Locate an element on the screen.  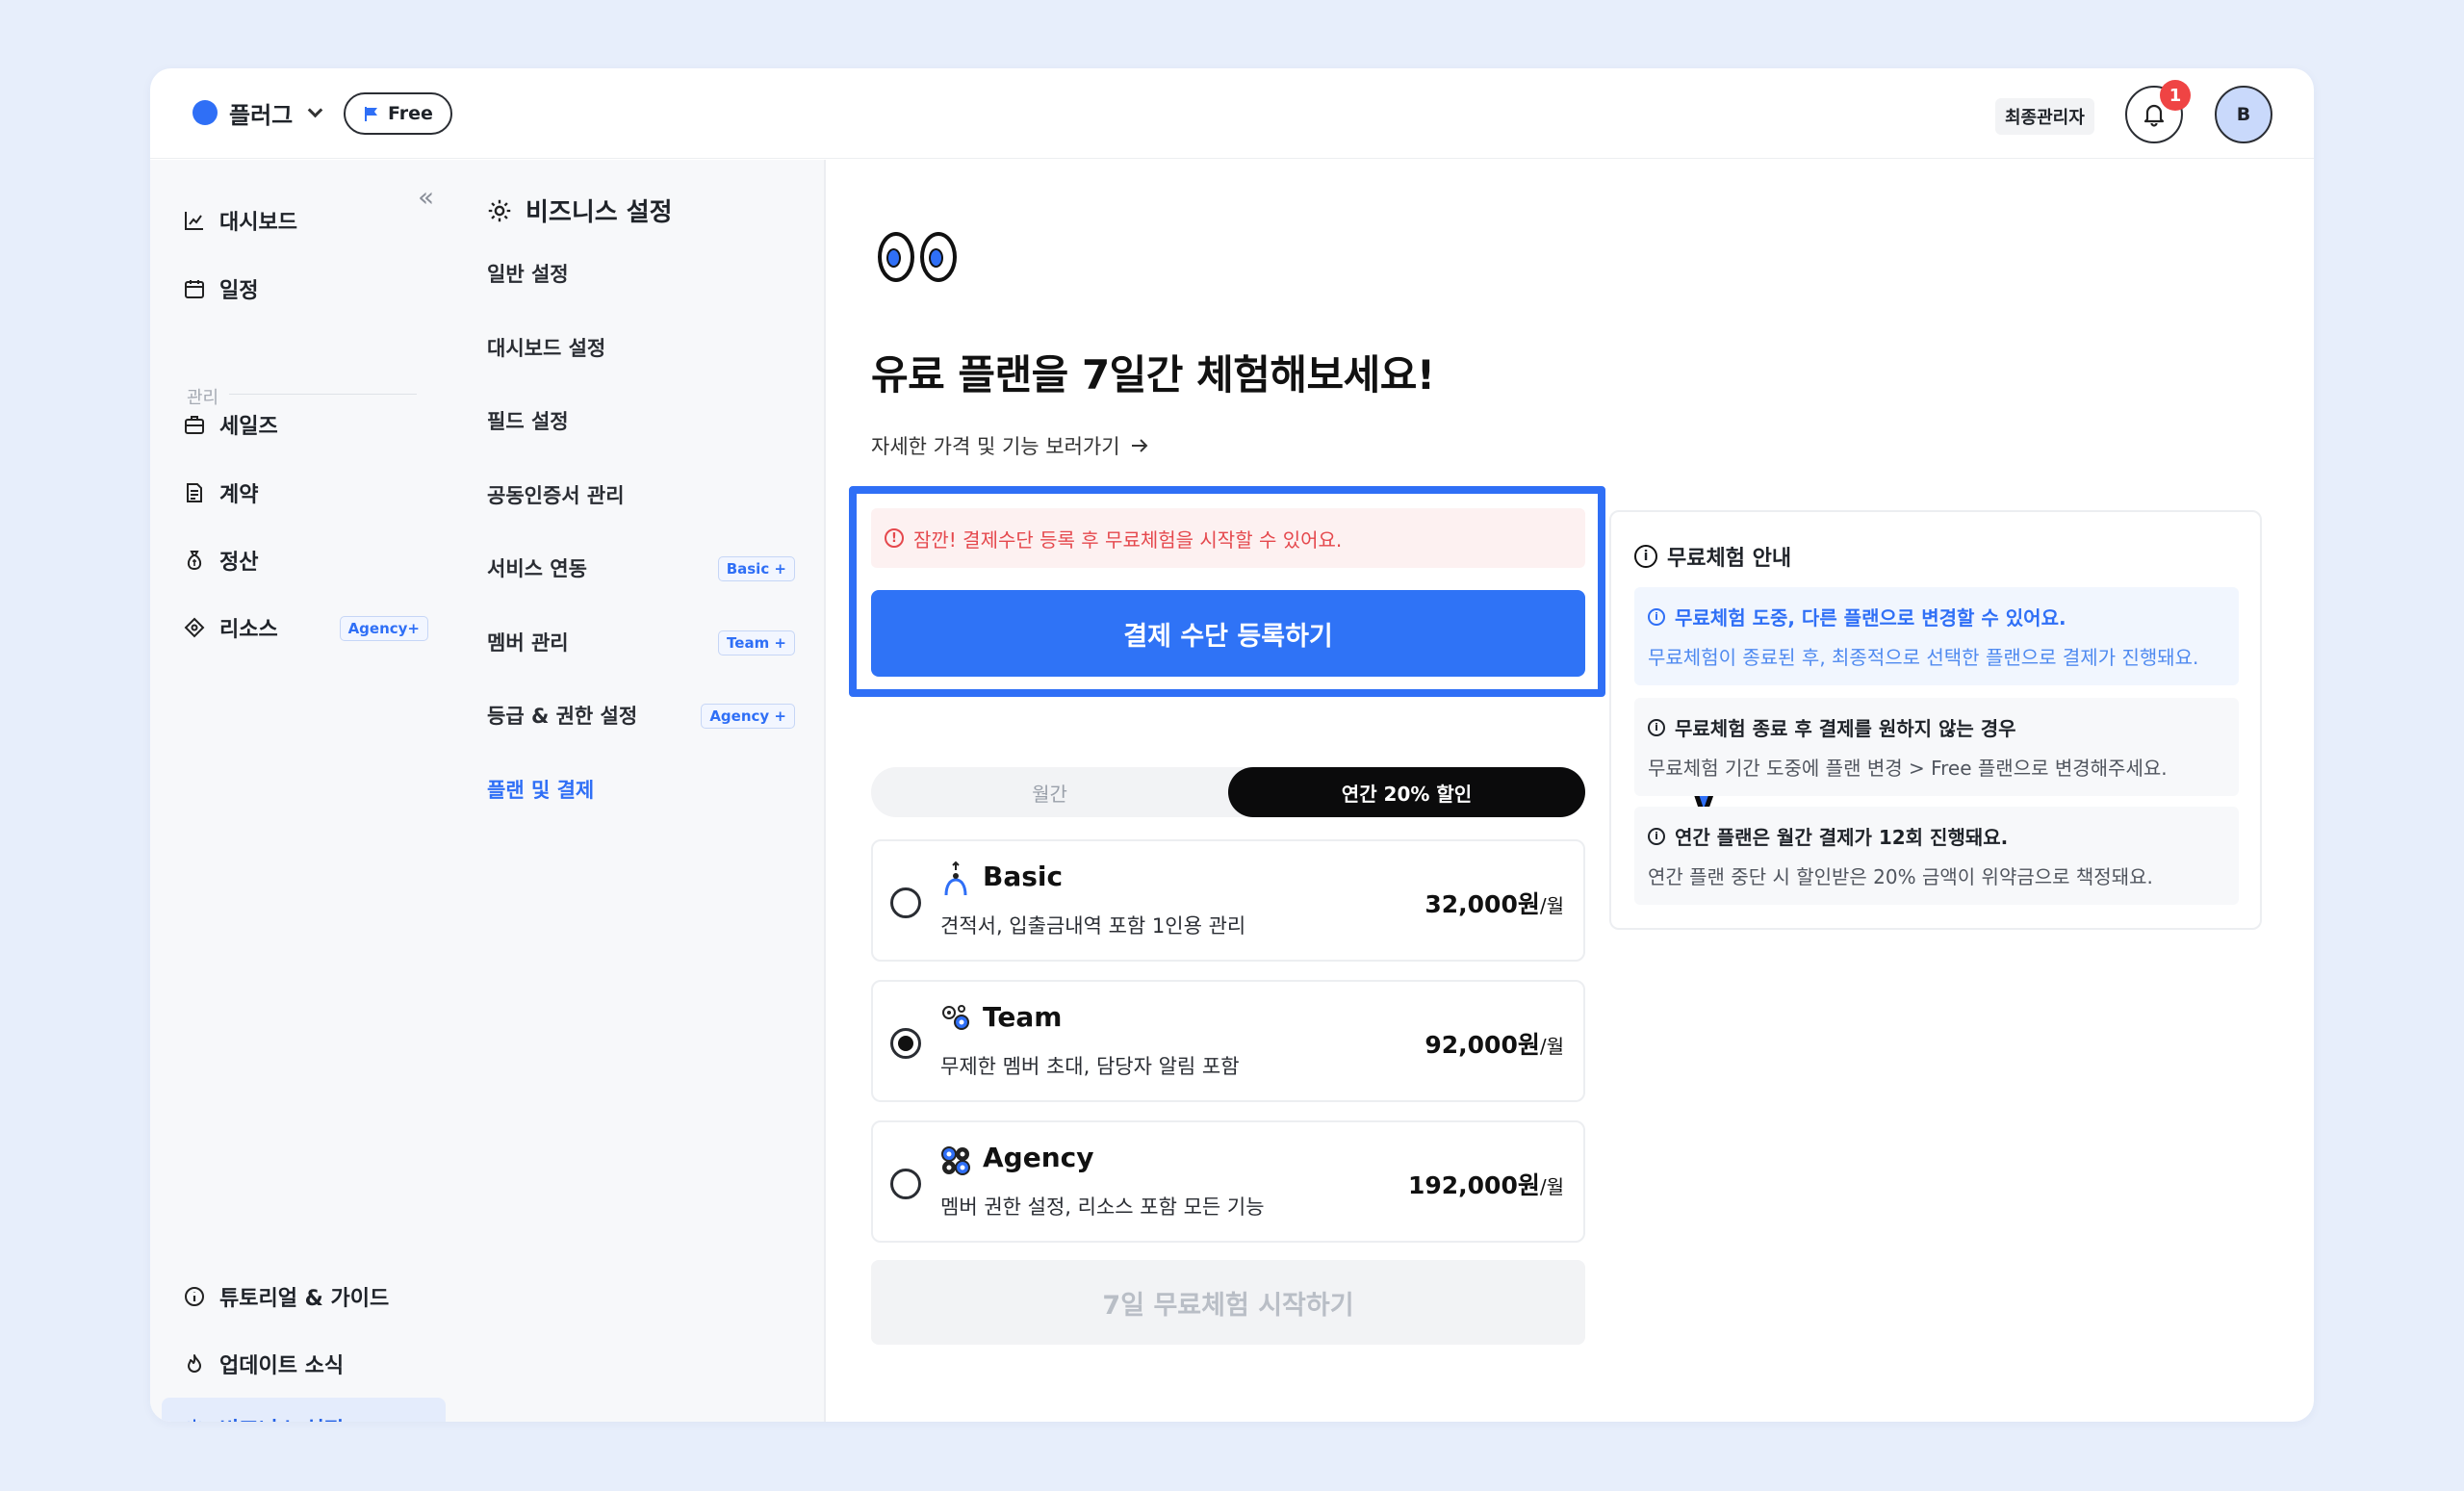
plan-name: Basic is located at coordinates (1023, 876).